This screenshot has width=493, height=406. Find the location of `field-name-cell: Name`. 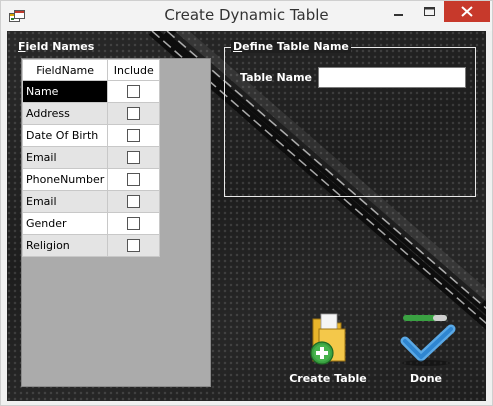

field-name-cell: Name is located at coordinates (65, 91).